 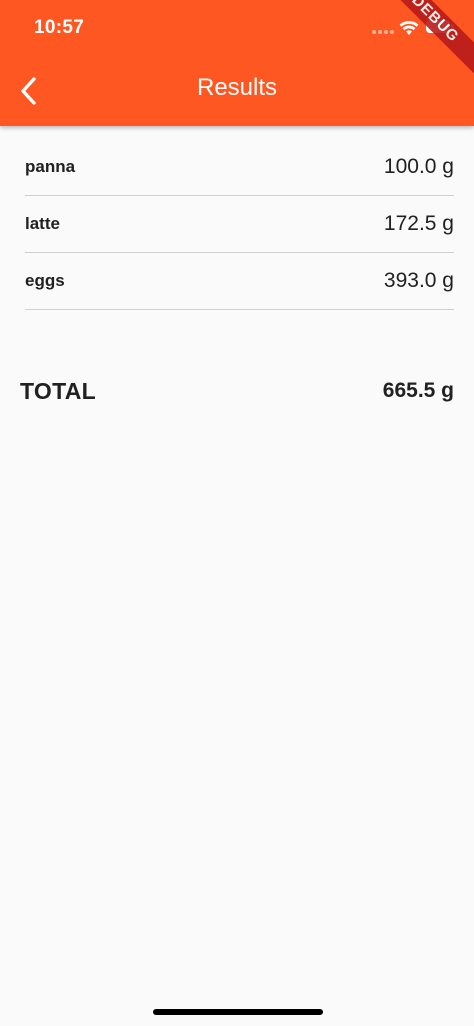 I want to click on list-item: eggs 393.0 g, so click(x=239, y=282).